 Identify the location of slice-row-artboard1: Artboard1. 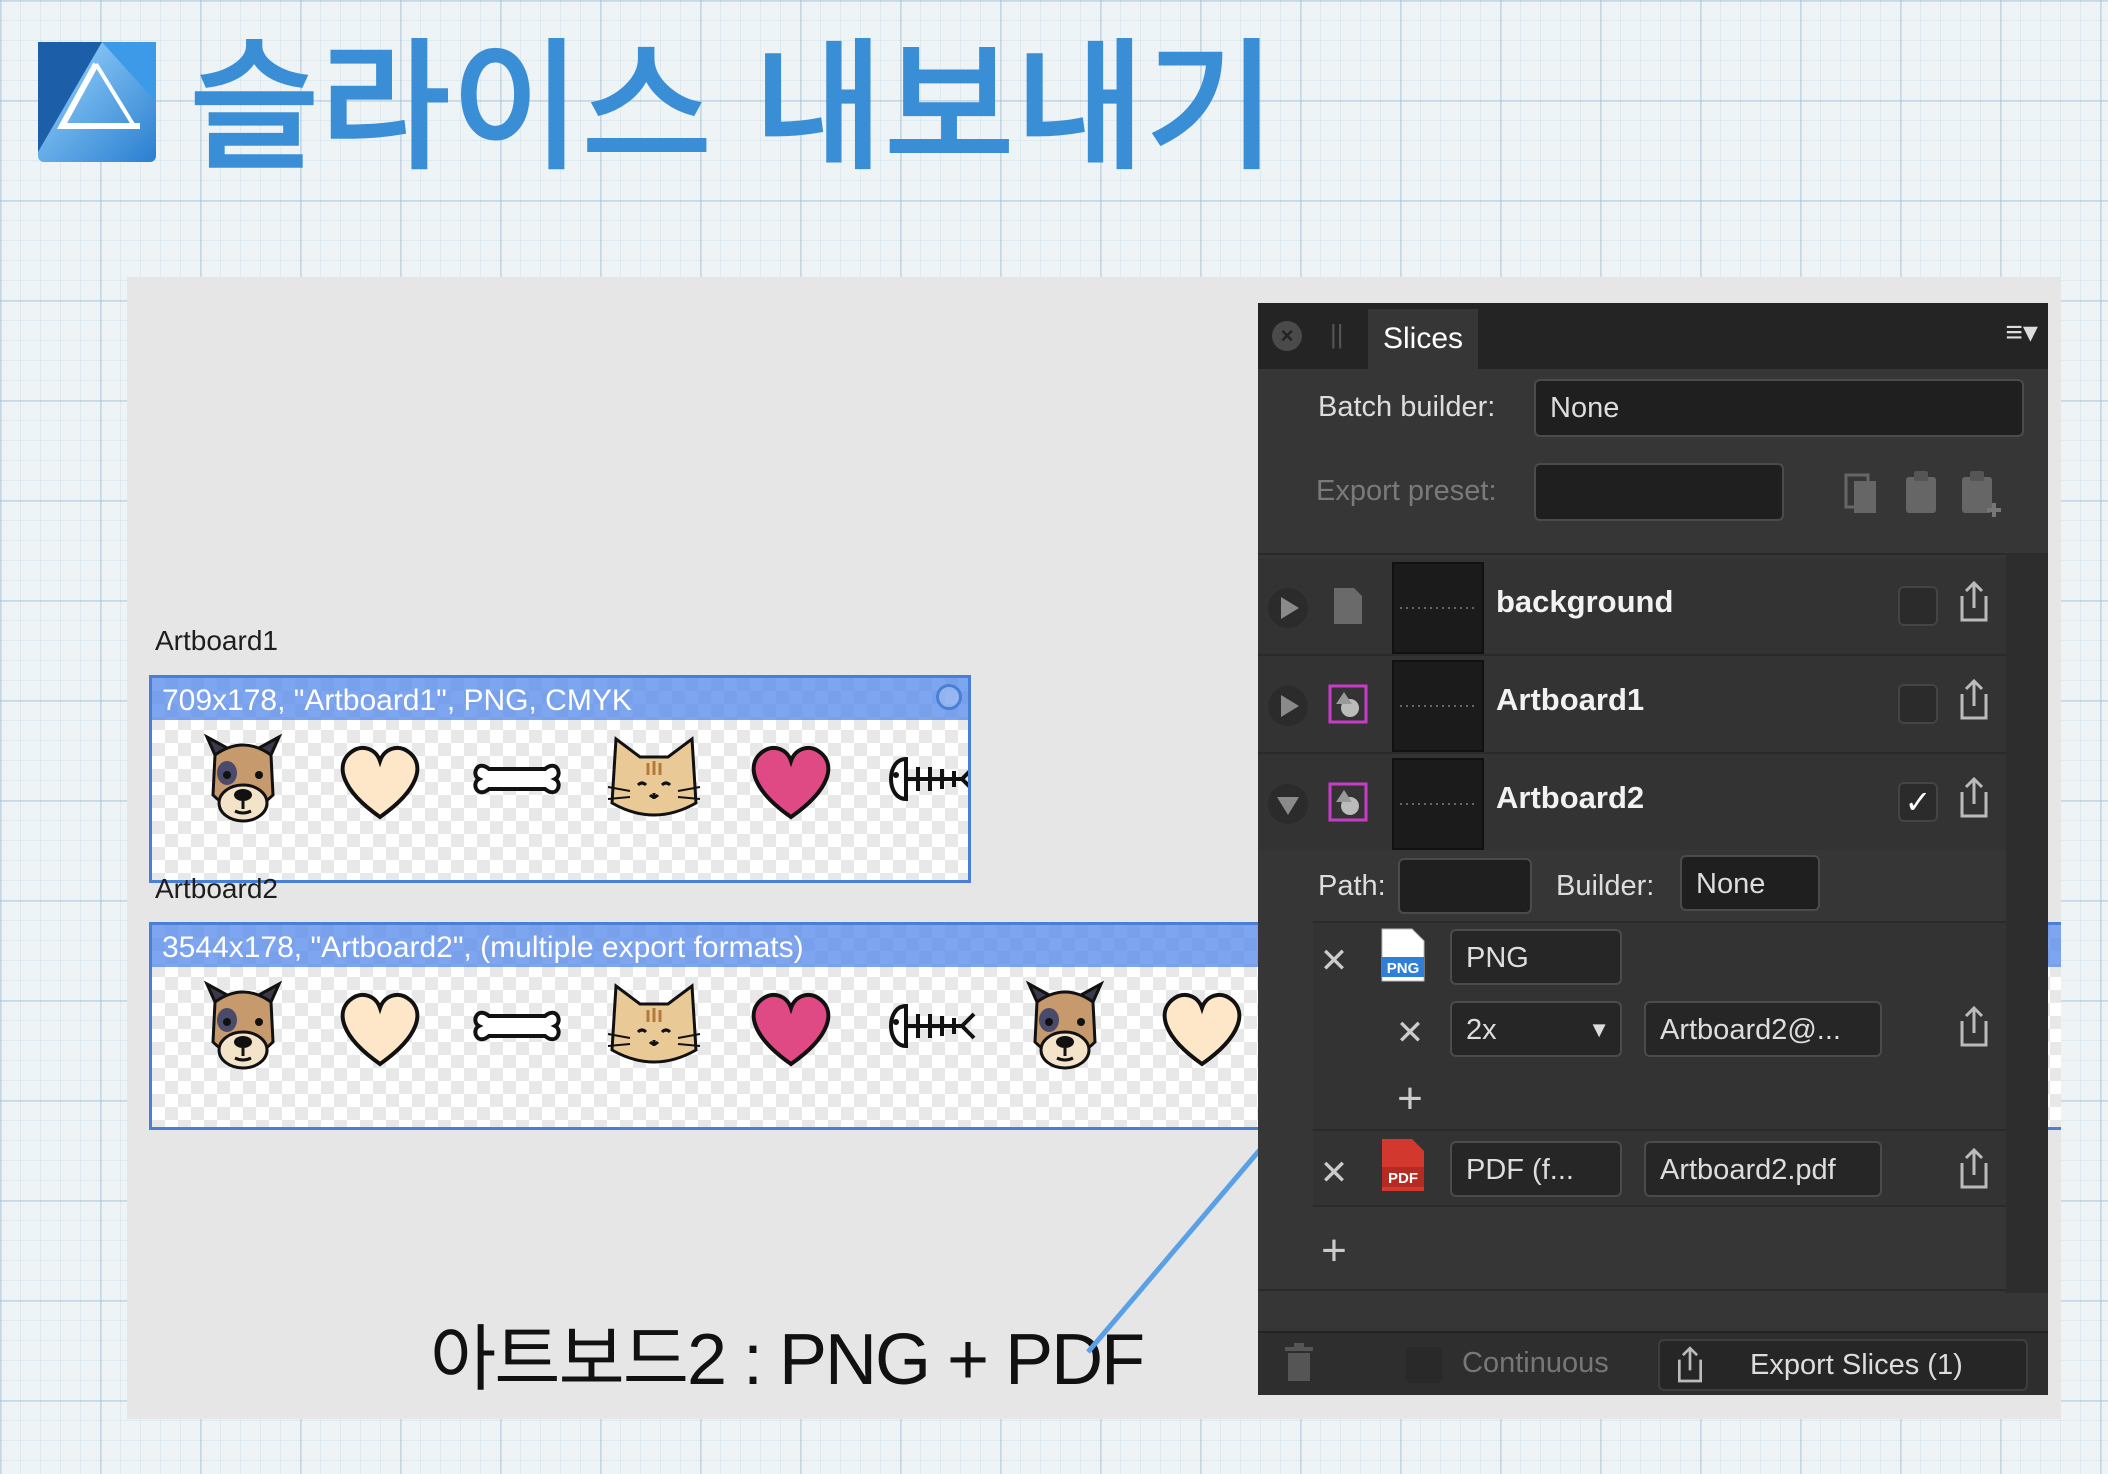
(1632, 705).